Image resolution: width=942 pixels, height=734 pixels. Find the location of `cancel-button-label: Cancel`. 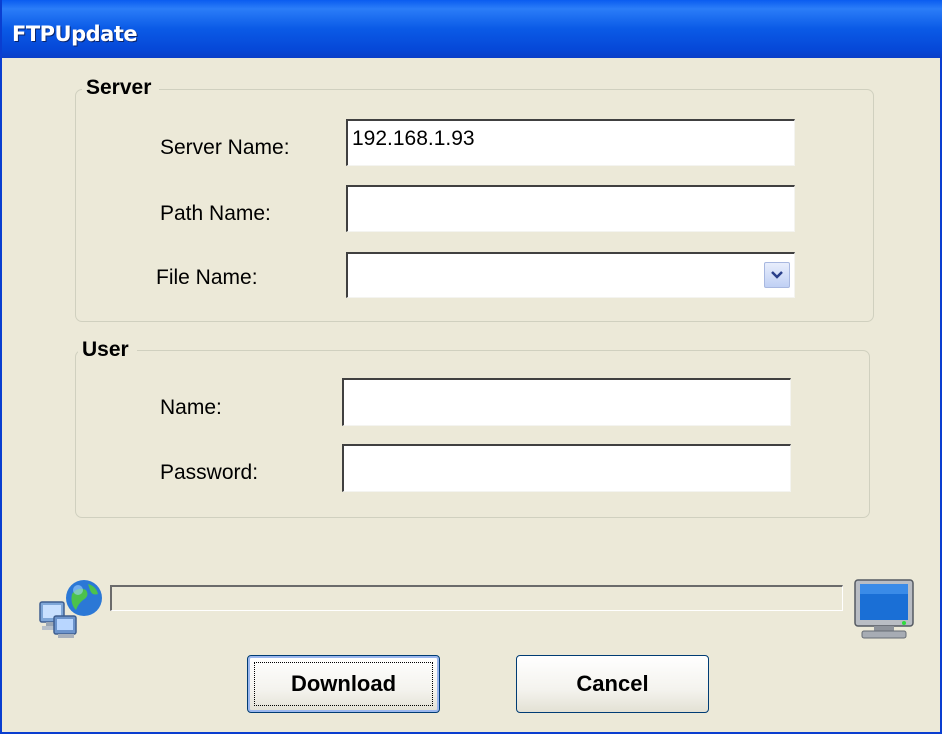

cancel-button-label: Cancel is located at coordinates (612, 683).